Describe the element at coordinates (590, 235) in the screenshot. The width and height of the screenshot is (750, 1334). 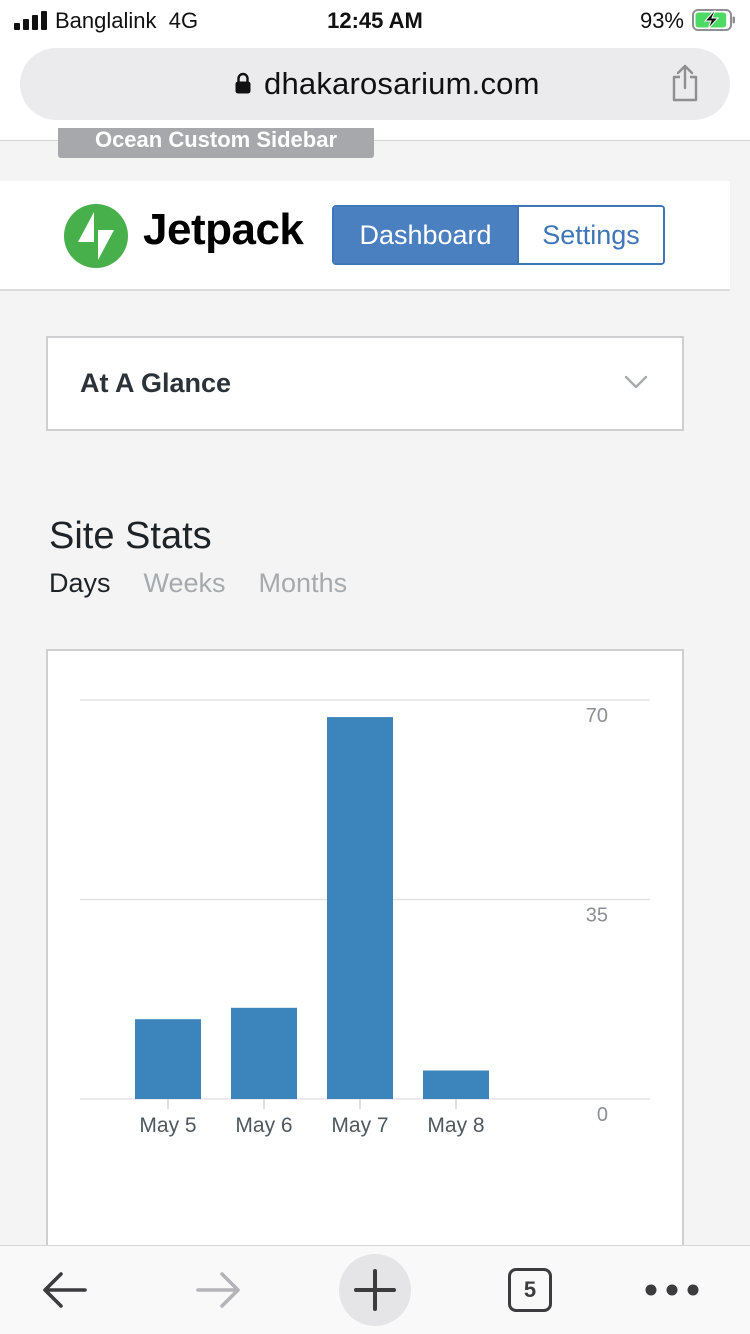
I see `settings-tab: Settings` at that location.